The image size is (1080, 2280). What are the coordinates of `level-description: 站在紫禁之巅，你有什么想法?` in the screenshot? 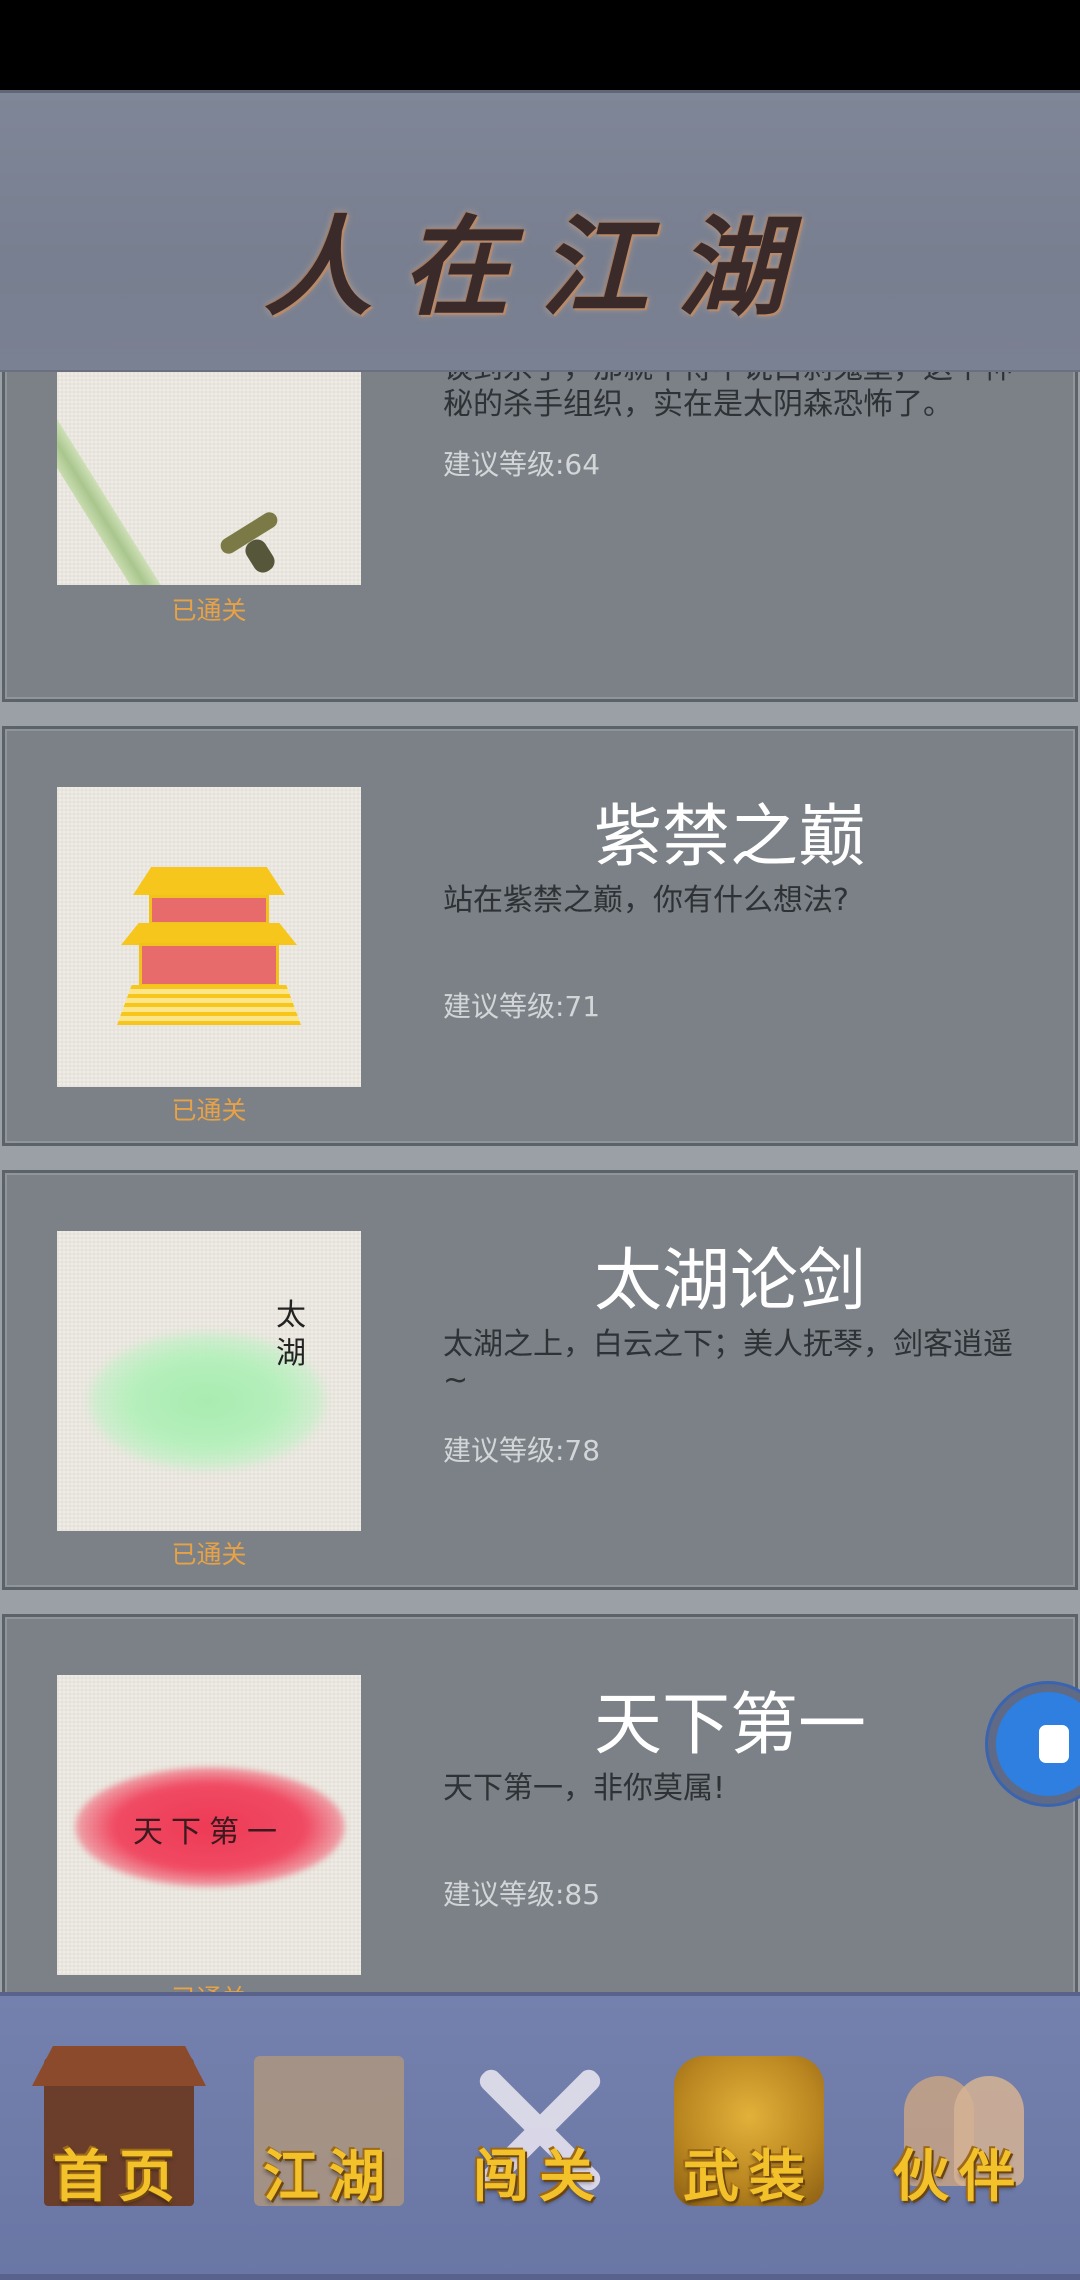 It's located at (646, 900).